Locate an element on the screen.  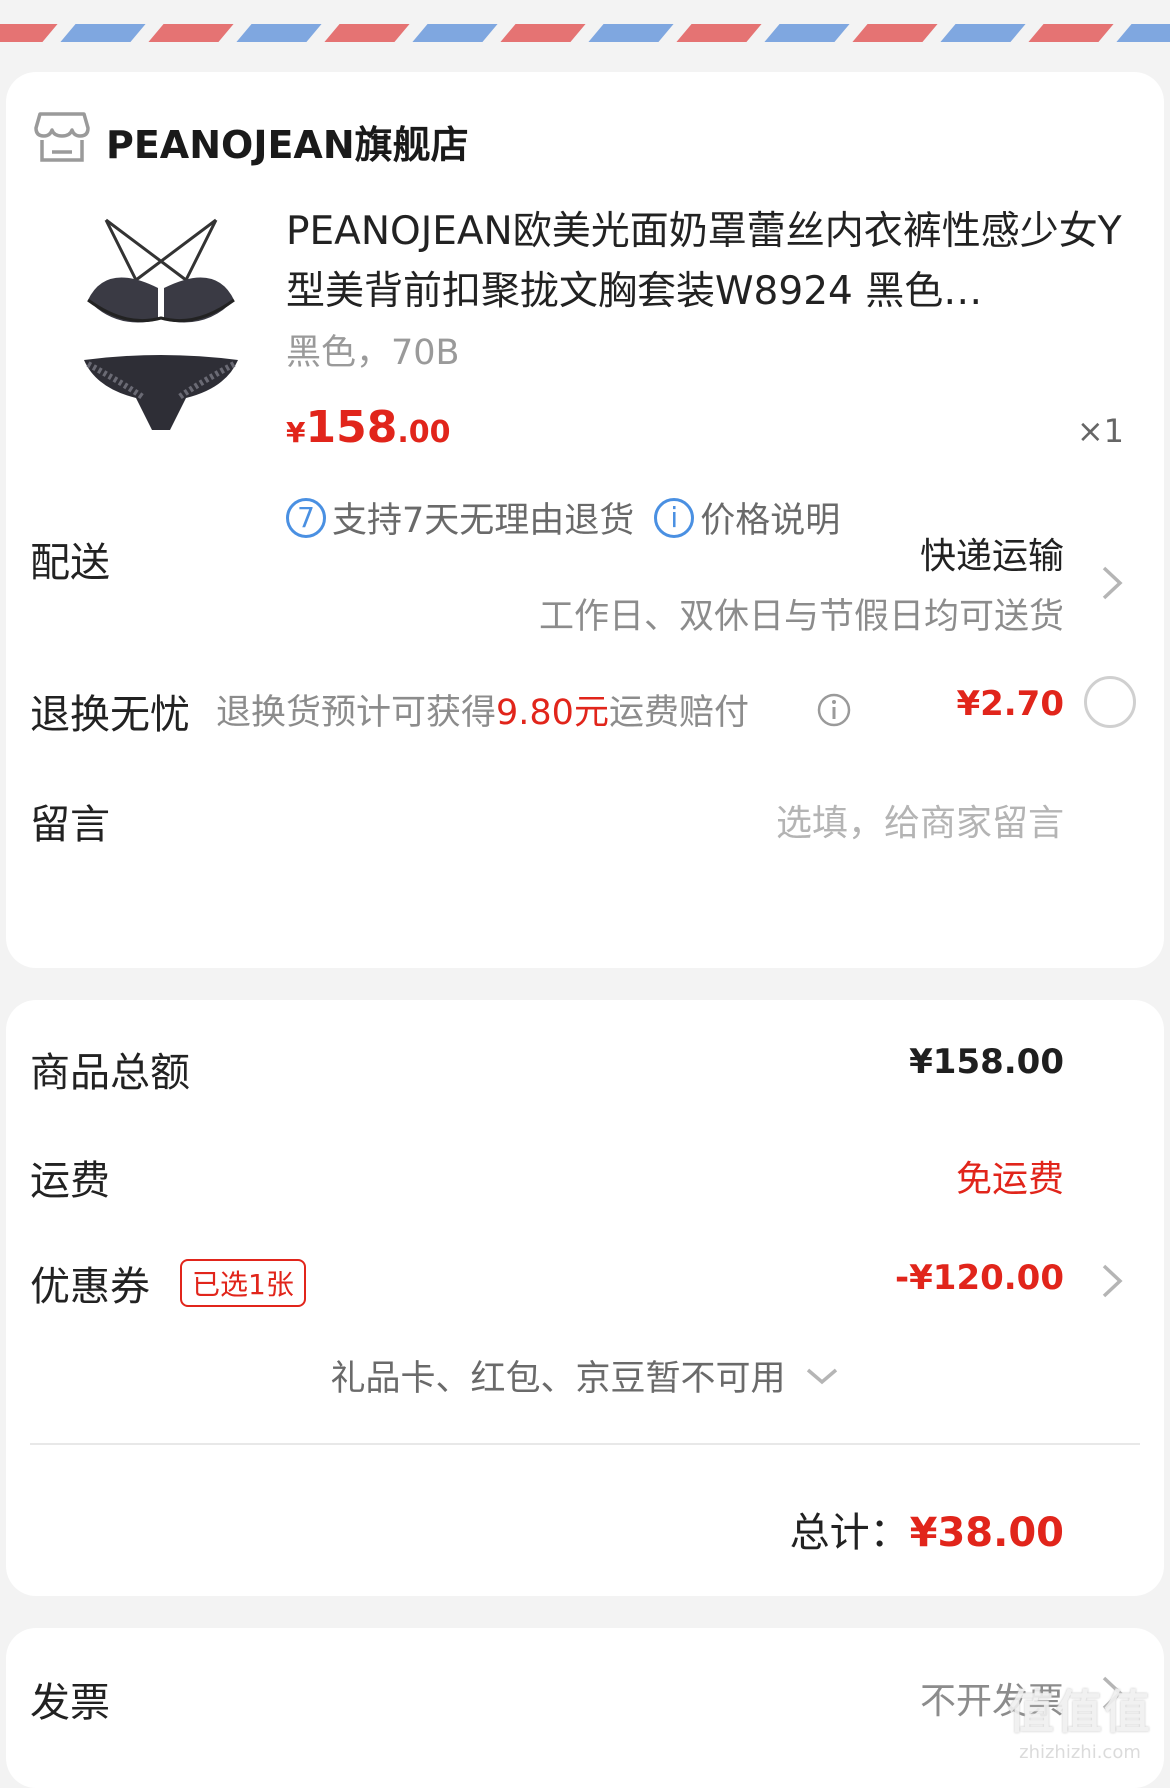
total-value: ¥38.00 is located at coordinates (986, 1533).